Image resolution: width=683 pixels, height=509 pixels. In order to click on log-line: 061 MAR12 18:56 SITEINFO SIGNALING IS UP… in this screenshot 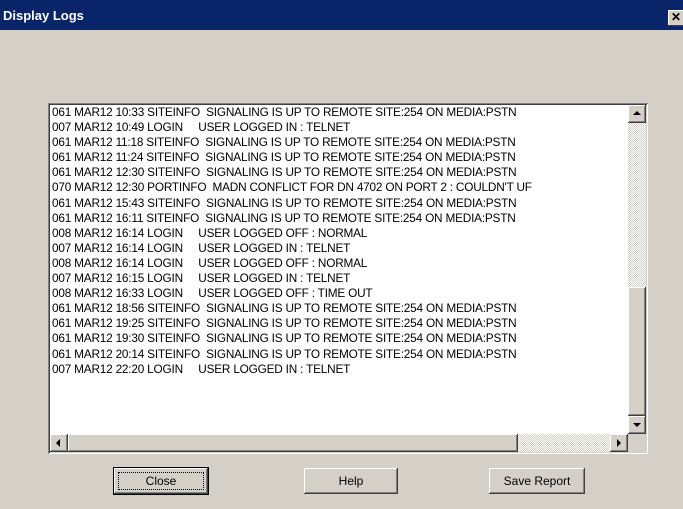, I will do `click(339, 308)`.